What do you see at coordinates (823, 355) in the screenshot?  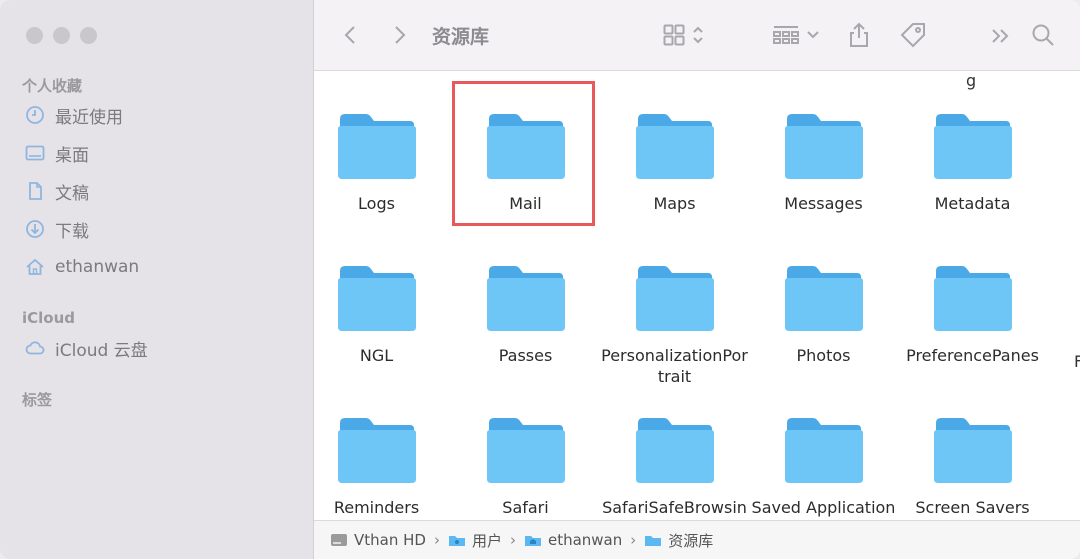 I see `folder-label: Photos` at bounding box center [823, 355].